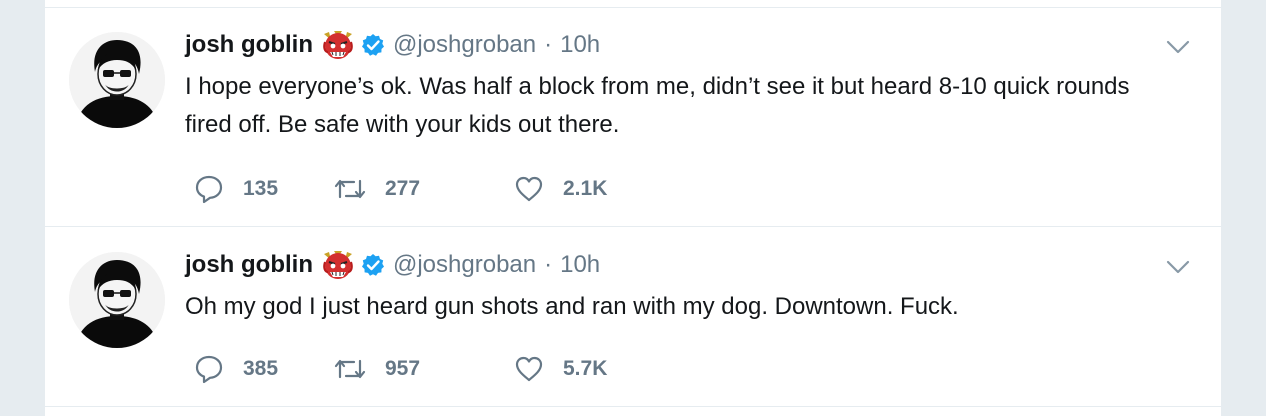 The height and width of the screenshot is (416, 1266). I want to click on reply-count: 385, so click(261, 368).